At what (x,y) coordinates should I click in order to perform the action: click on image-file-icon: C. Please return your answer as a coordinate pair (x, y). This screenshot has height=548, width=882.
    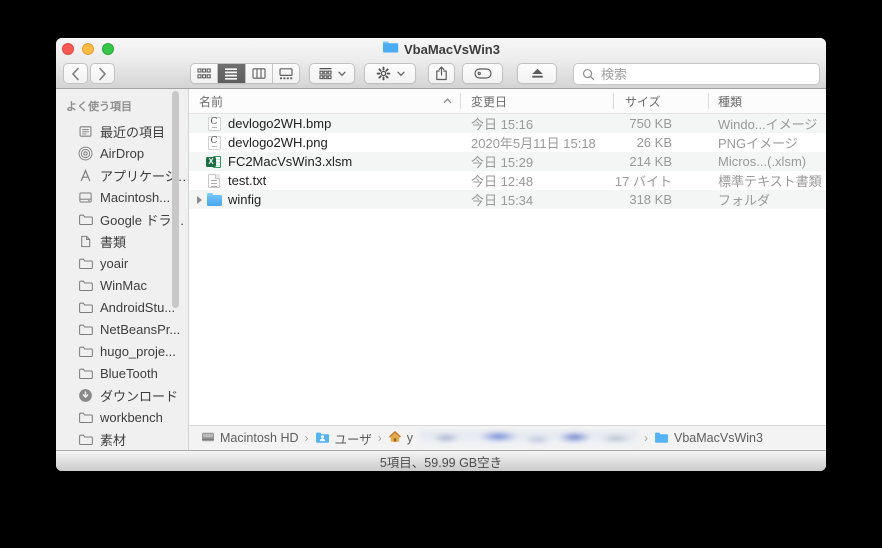
    Looking at the image, I should click on (214, 142).